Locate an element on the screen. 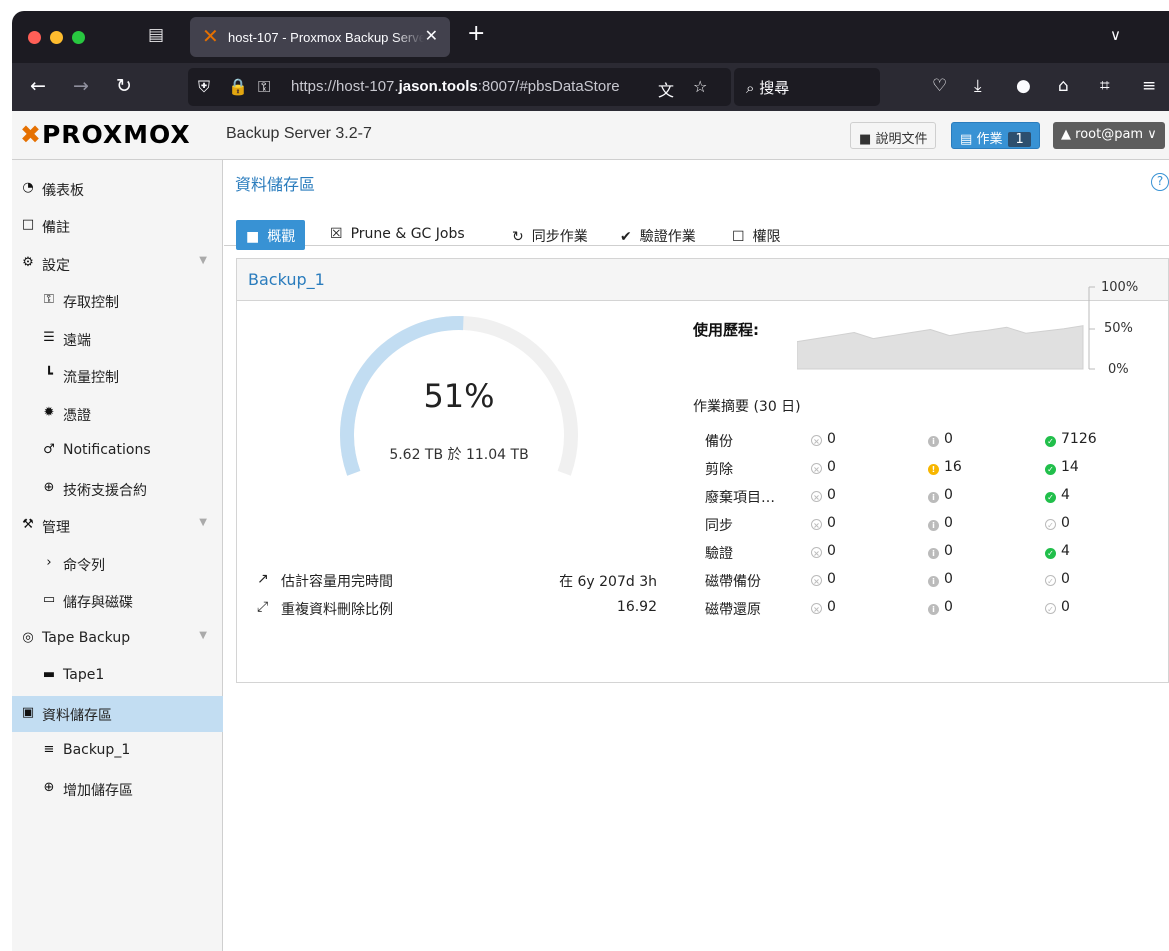  check-circle-icon: ✔ is located at coordinates (626, 237).